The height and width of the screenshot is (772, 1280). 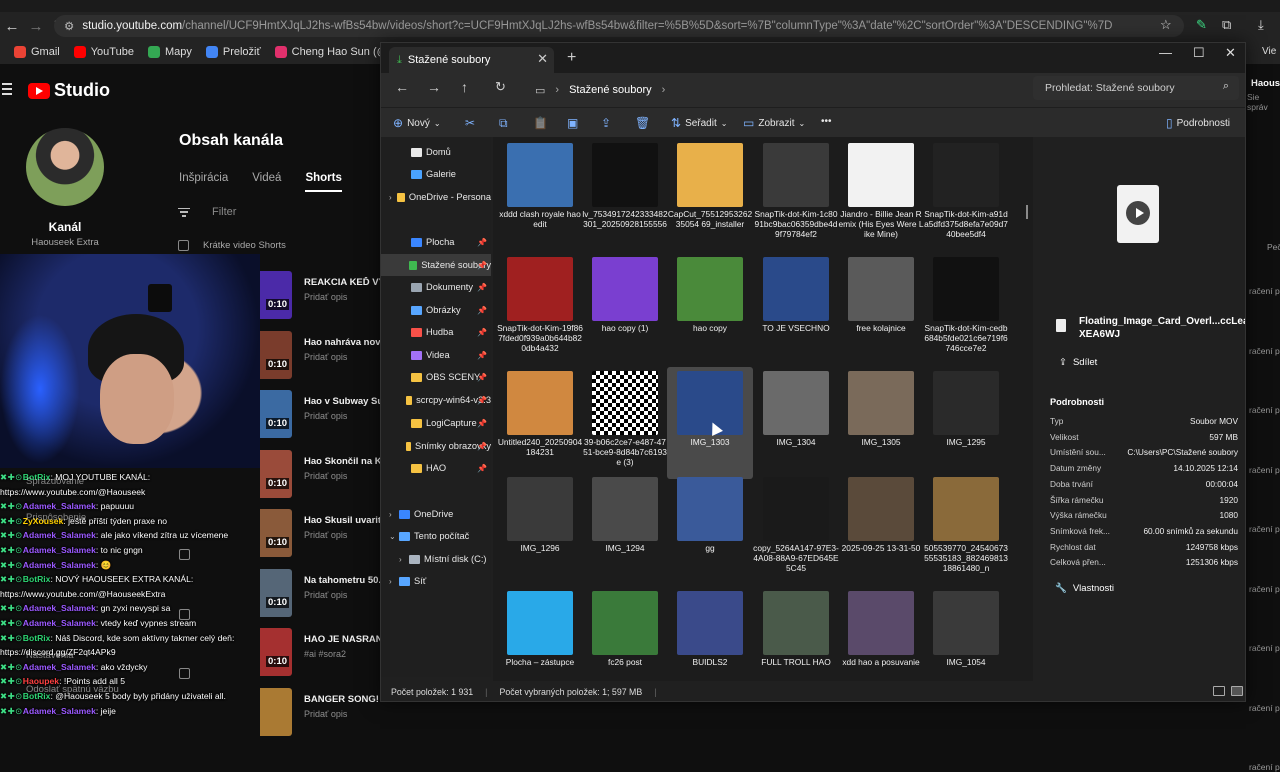 What do you see at coordinates (625, 309) in the screenshot?
I see `file-item: hao copy (1)` at bounding box center [625, 309].